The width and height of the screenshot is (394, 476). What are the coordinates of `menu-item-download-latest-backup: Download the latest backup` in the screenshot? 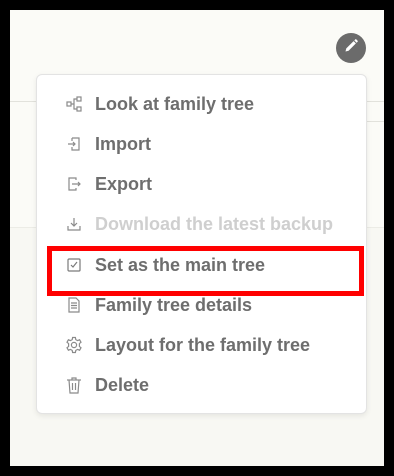 It's located at (201, 224).